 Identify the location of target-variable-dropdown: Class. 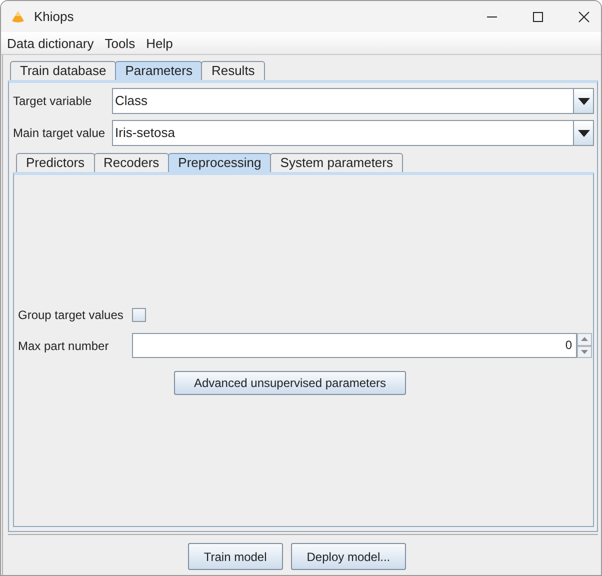
(353, 101).